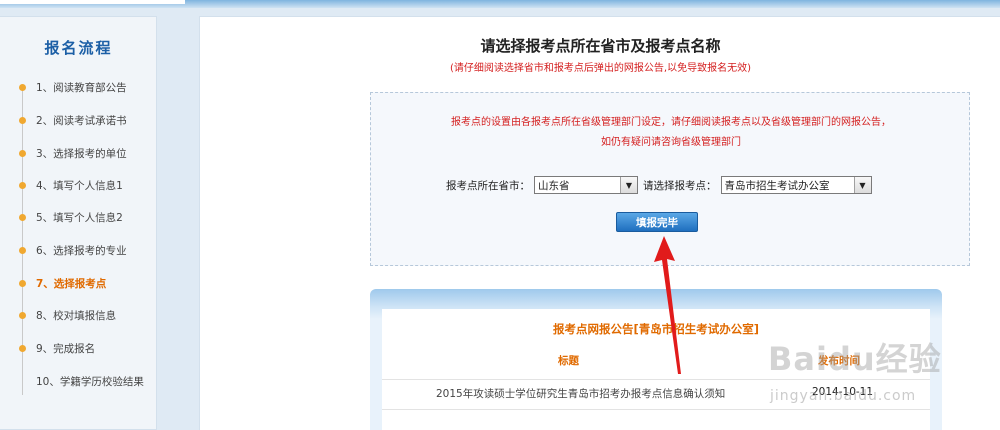  I want to click on watermark: Baidu经验 jingyan.baidu.com, so click(880, 378).